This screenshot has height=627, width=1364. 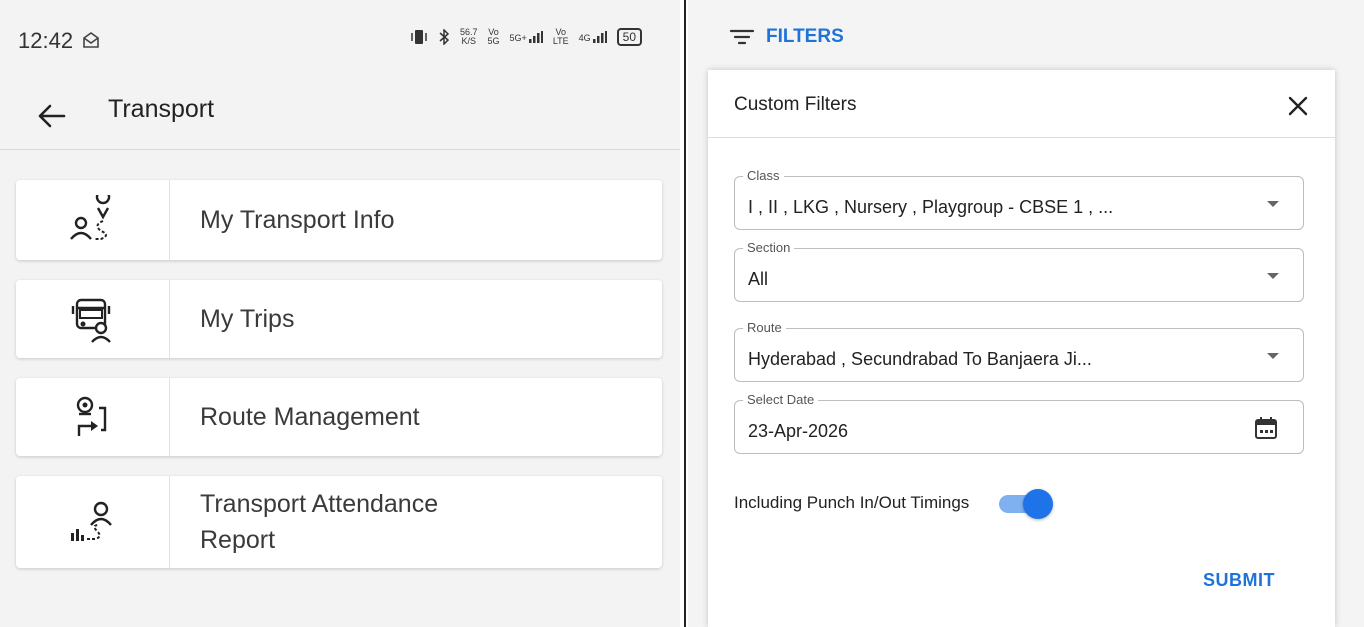 I want to click on toggle-thumb, so click(x=1038, y=504).